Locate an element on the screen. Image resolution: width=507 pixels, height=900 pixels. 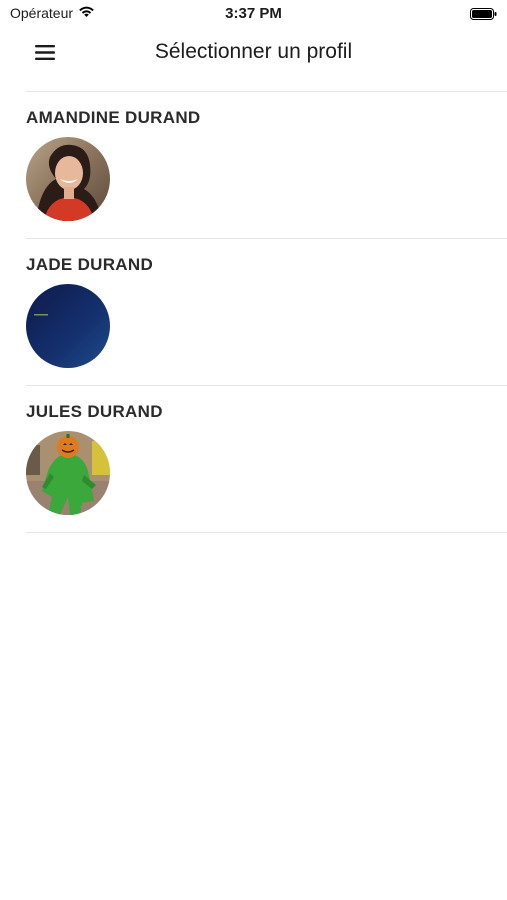
status-bar: Opérateur 3:37 PM is located at coordinates (253, 14).